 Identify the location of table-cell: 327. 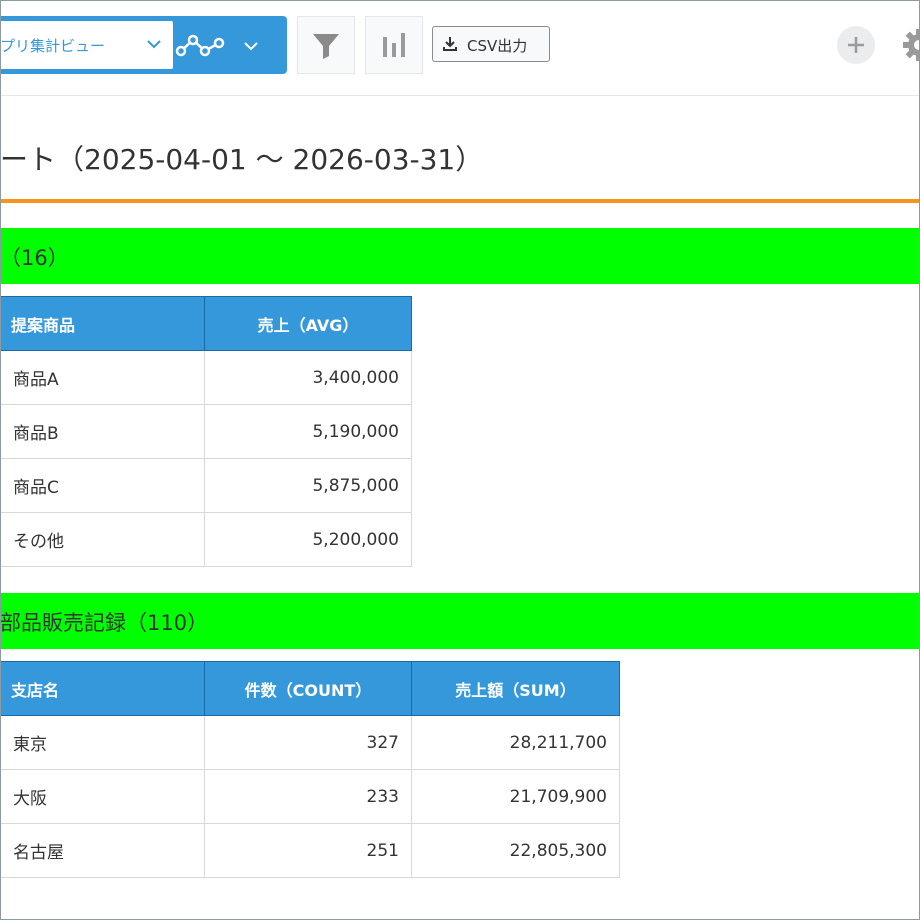
(308, 742).